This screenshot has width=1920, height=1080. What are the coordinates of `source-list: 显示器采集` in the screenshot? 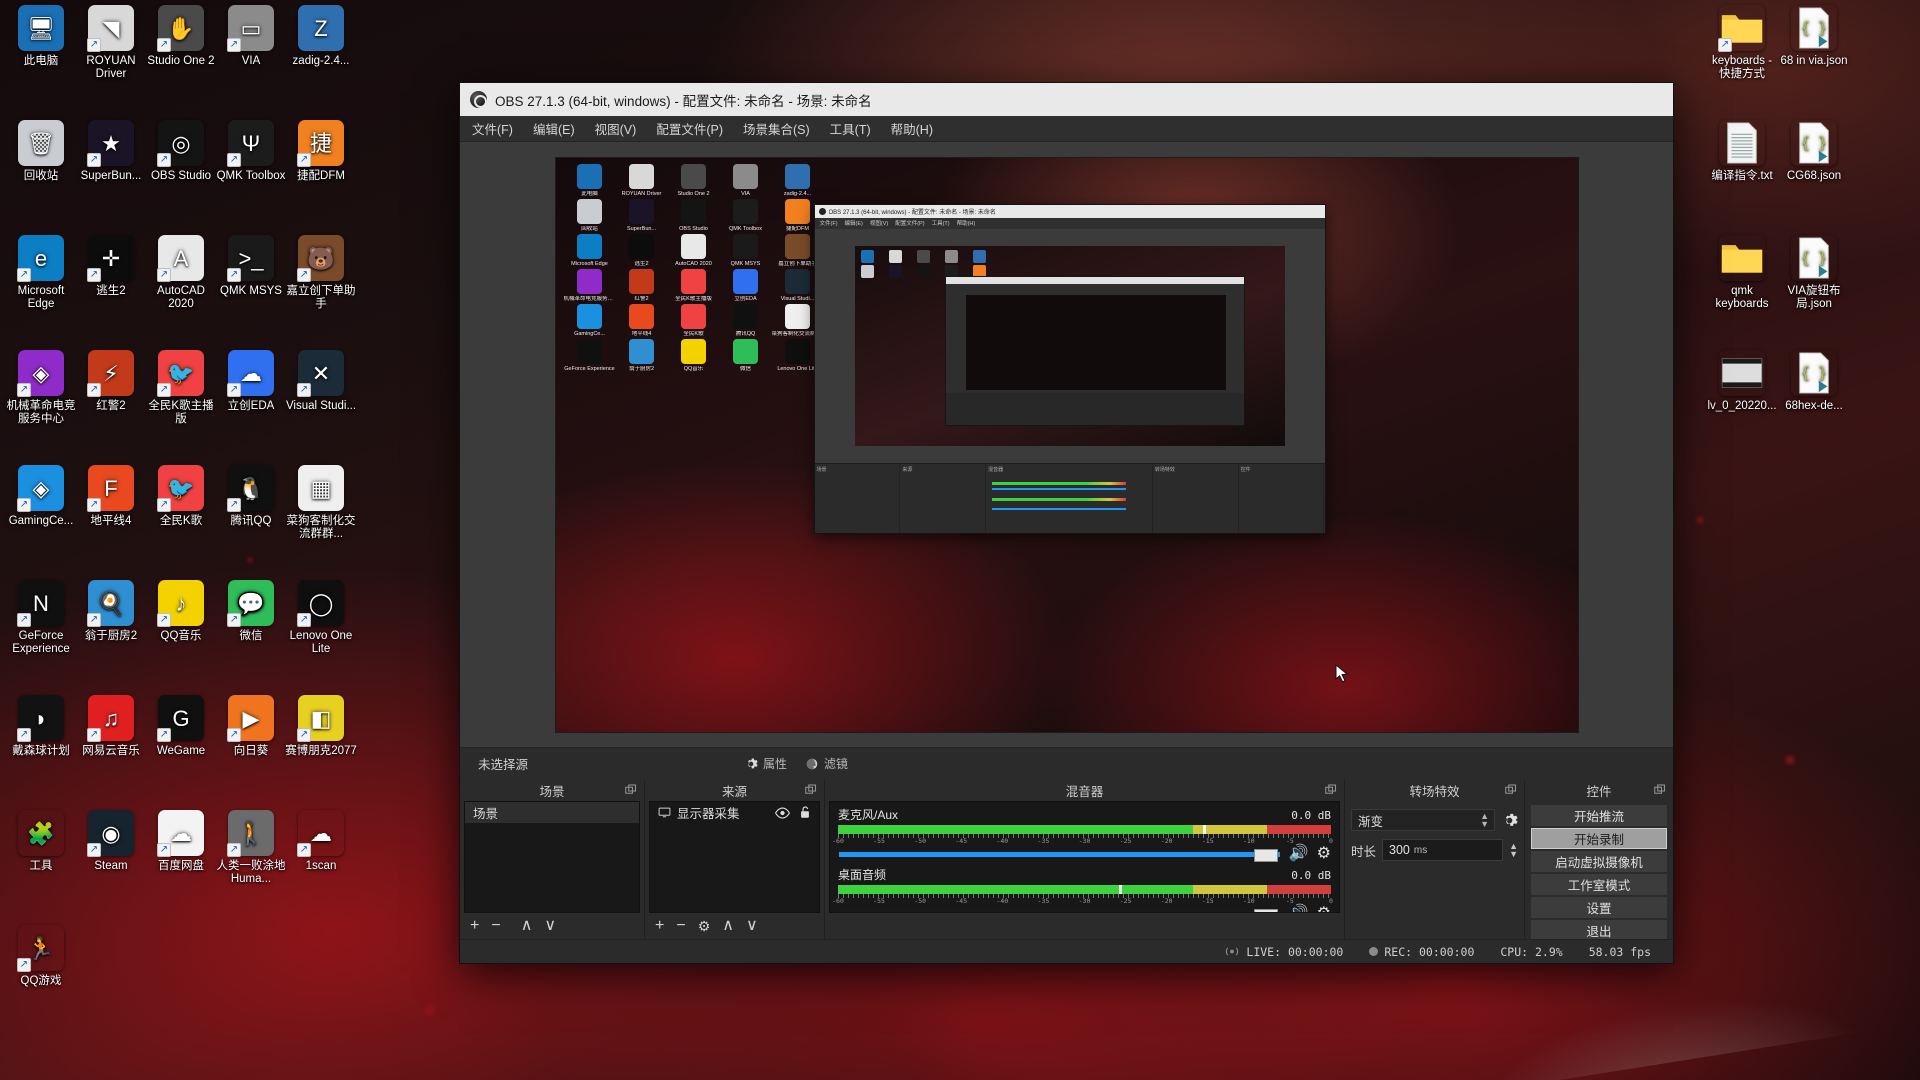 It's located at (734, 857).